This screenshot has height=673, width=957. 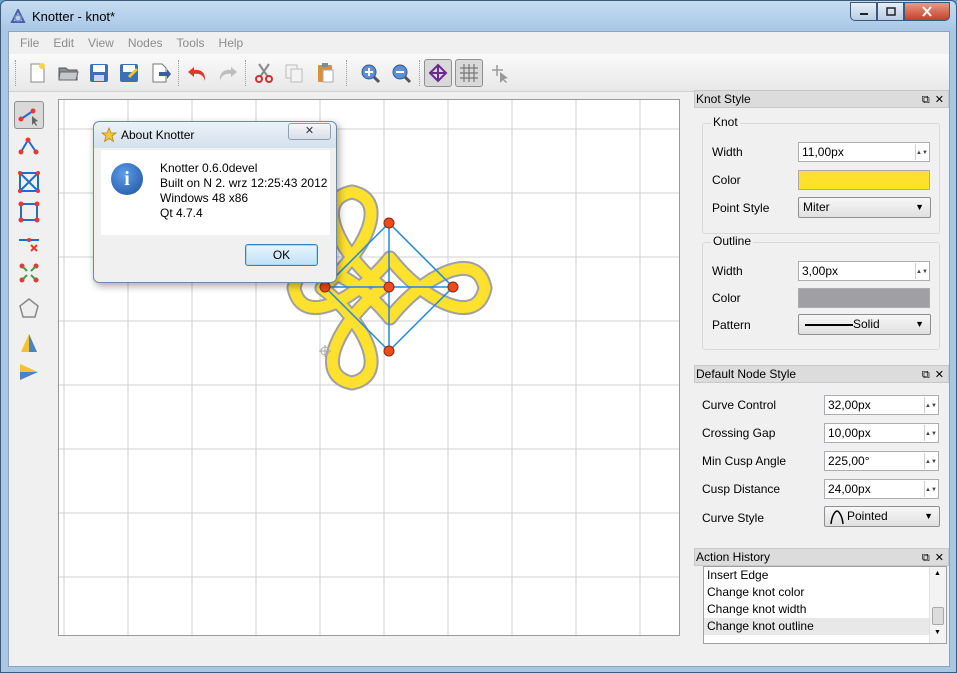 What do you see at coordinates (145, 43) in the screenshot?
I see `menu-nodes: Nodes` at bounding box center [145, 43].